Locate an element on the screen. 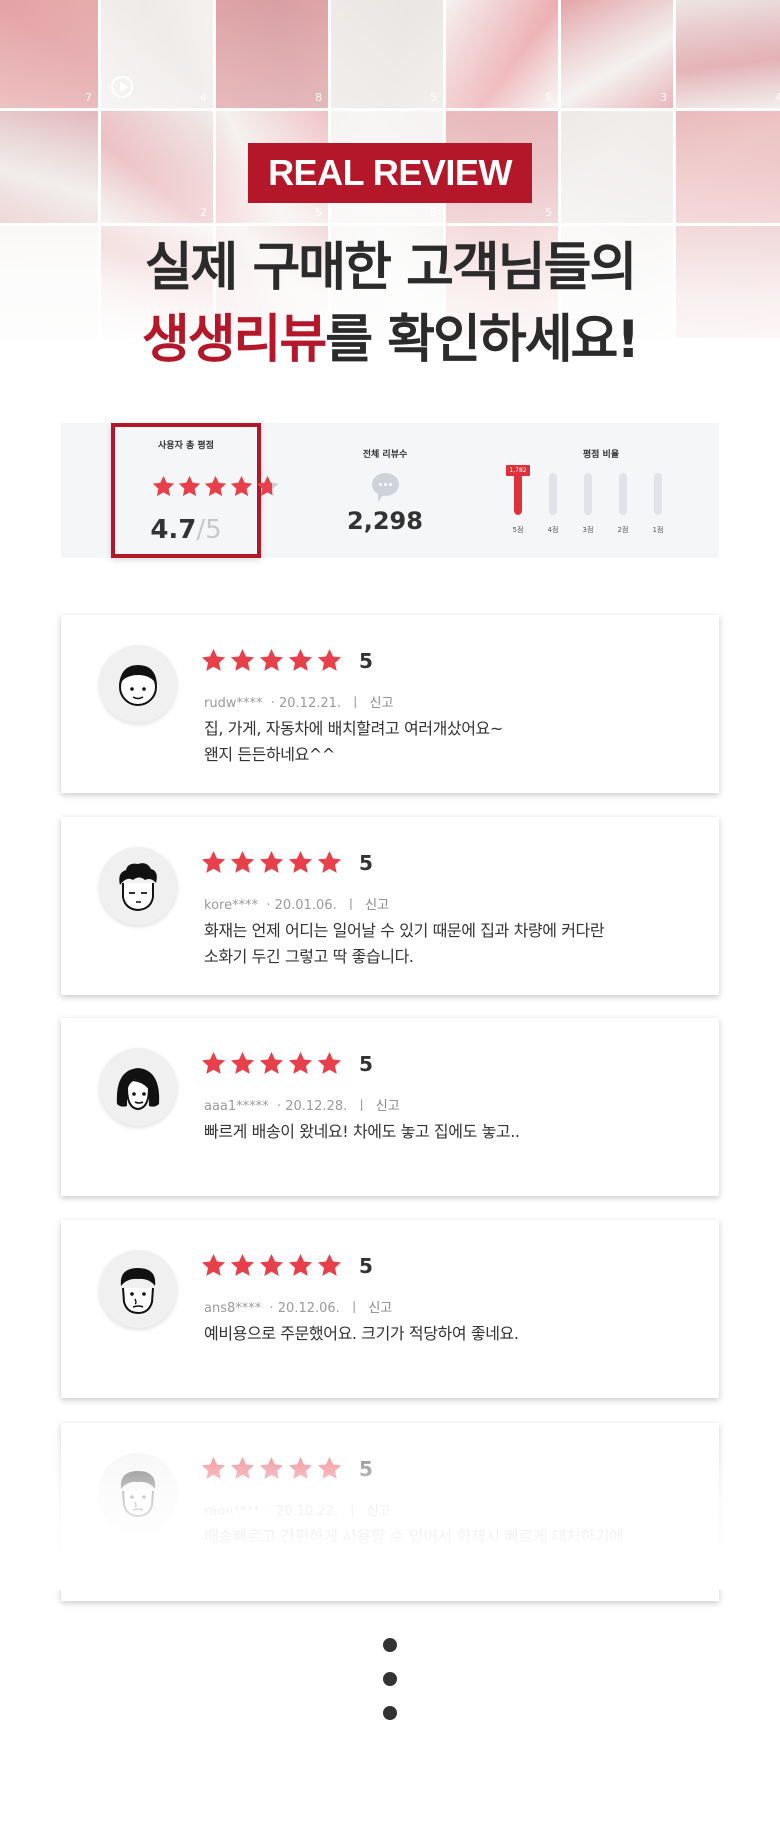 The height and width of the screenshot is (1823, 780). review-meta: kore**** · 20.01.06. ㅣ 신고 is located at coordinates (296, 903).